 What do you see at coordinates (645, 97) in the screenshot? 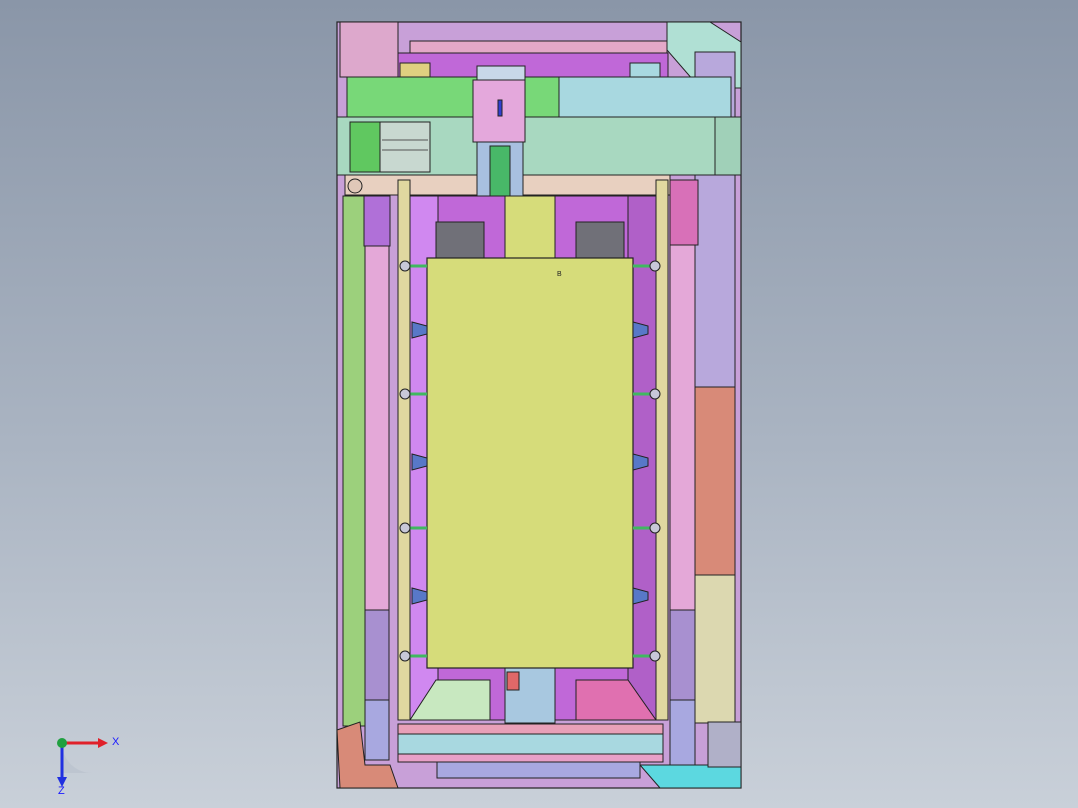
I see `gantry-top-blue` at bounding box center [645, 97].